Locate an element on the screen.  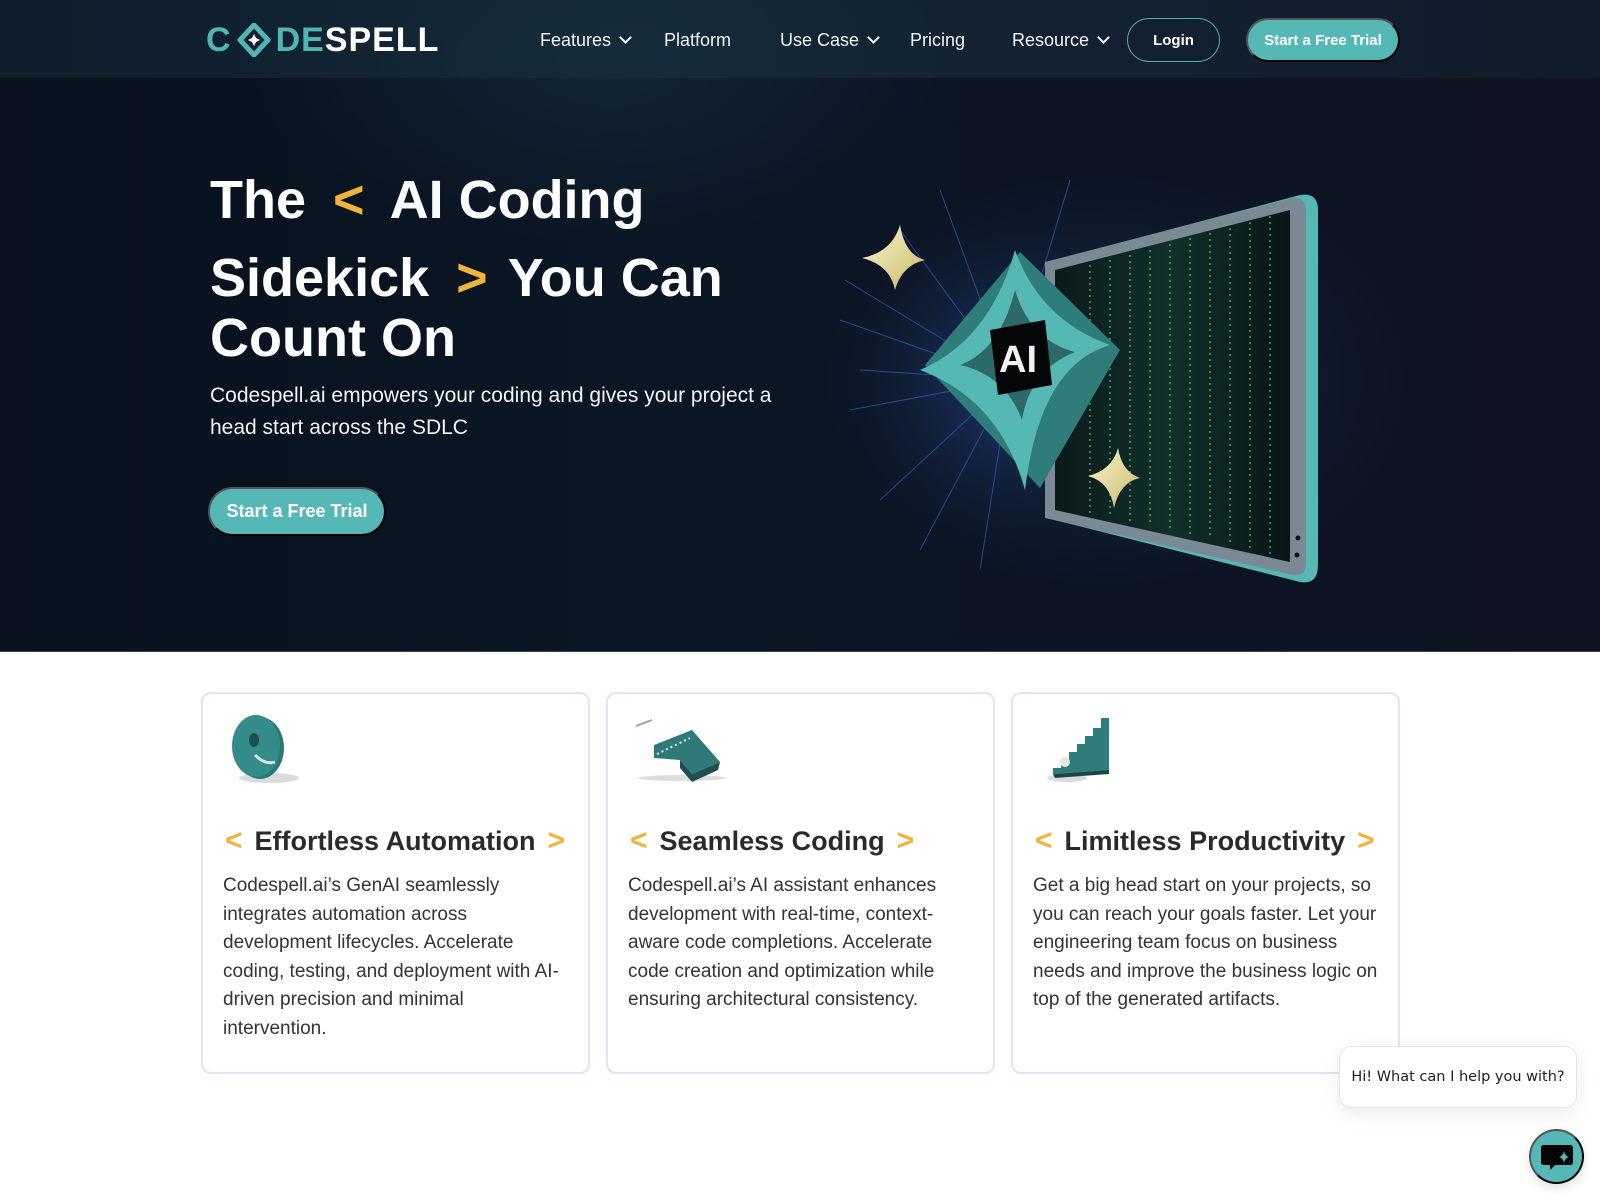
logo-word-spell: SPELL is located at coordinates (382, 39).